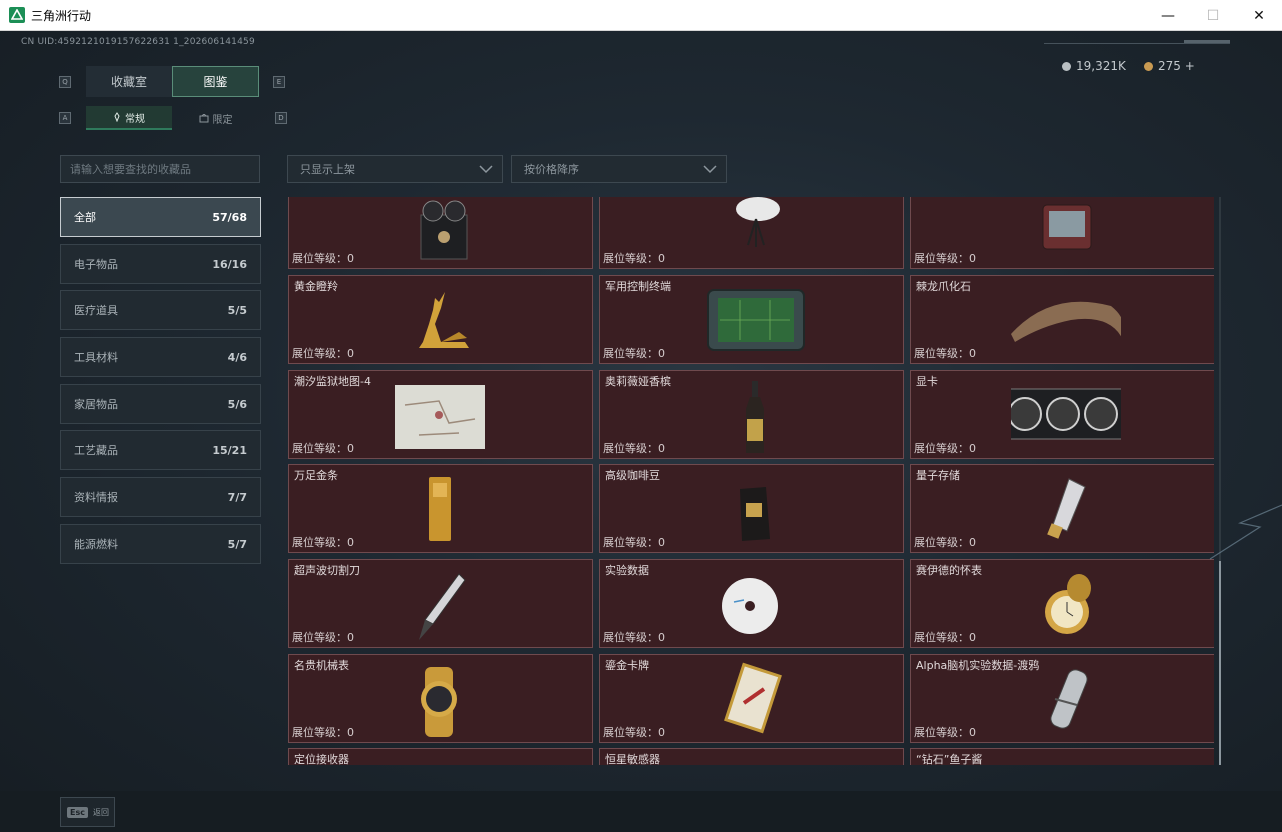  I want to click on item-name: 潮汐监狱地图-4, so click(332, 381).